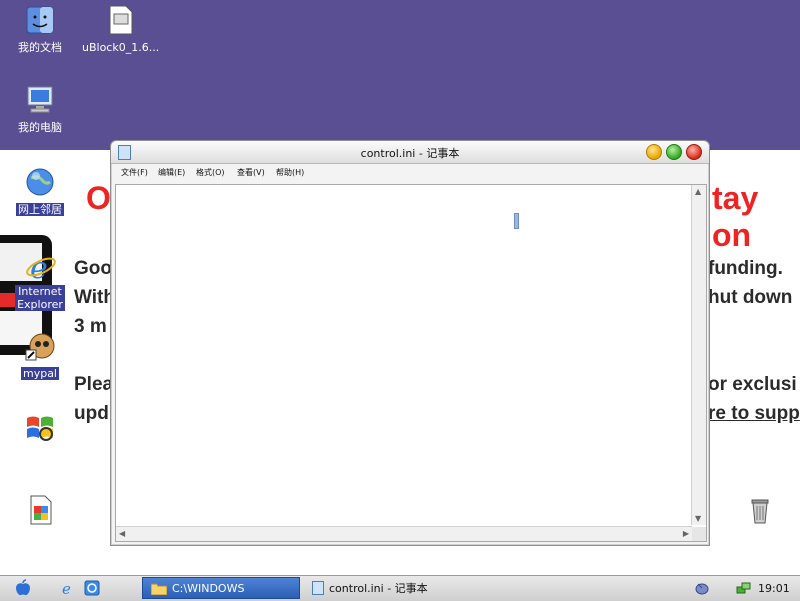 Image resolution: width=800 pixels, height=601 pixels. What do you see at coordinates (760, 510) in the screenshot?
I see `trash-icon` at bounding box center [760, 510].